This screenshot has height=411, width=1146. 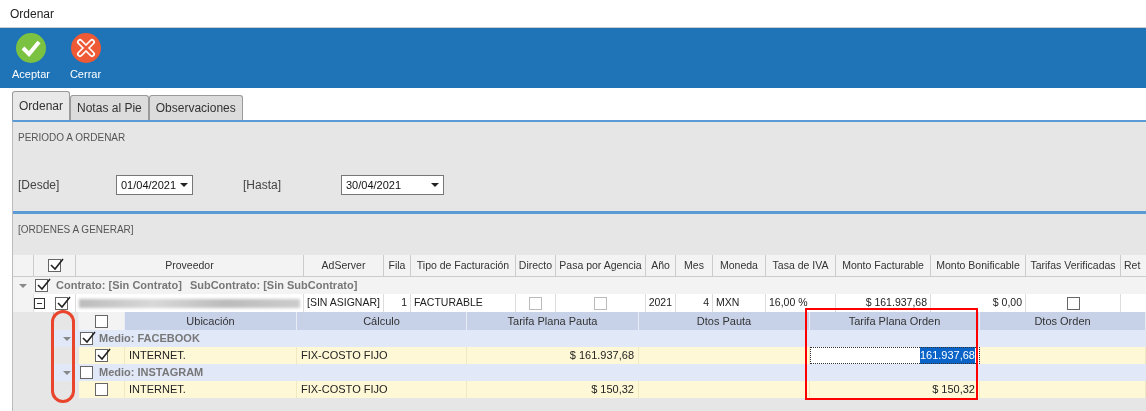 What do you see at coordinates (553, 355) in the screenshot?
I see `table-cell: $ 161.937,68` at bounding box center [553, 355].